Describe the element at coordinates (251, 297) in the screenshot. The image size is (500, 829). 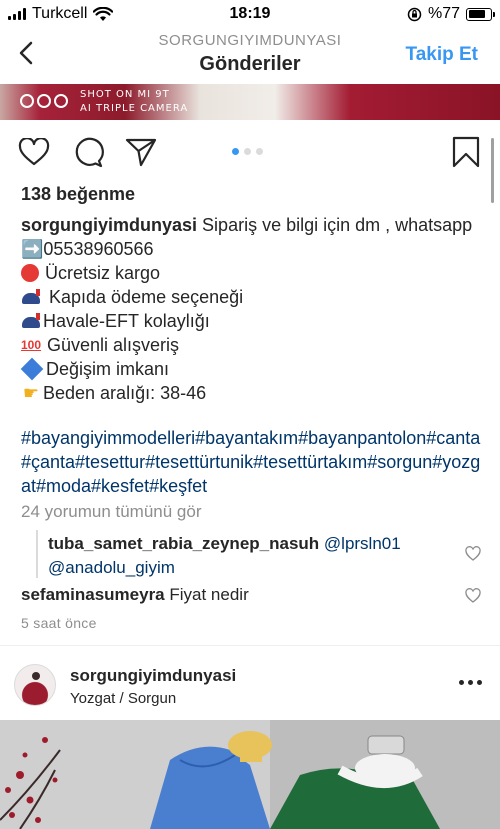
I see `caption-line: Kapıda ödeme seçeneği` at that location.